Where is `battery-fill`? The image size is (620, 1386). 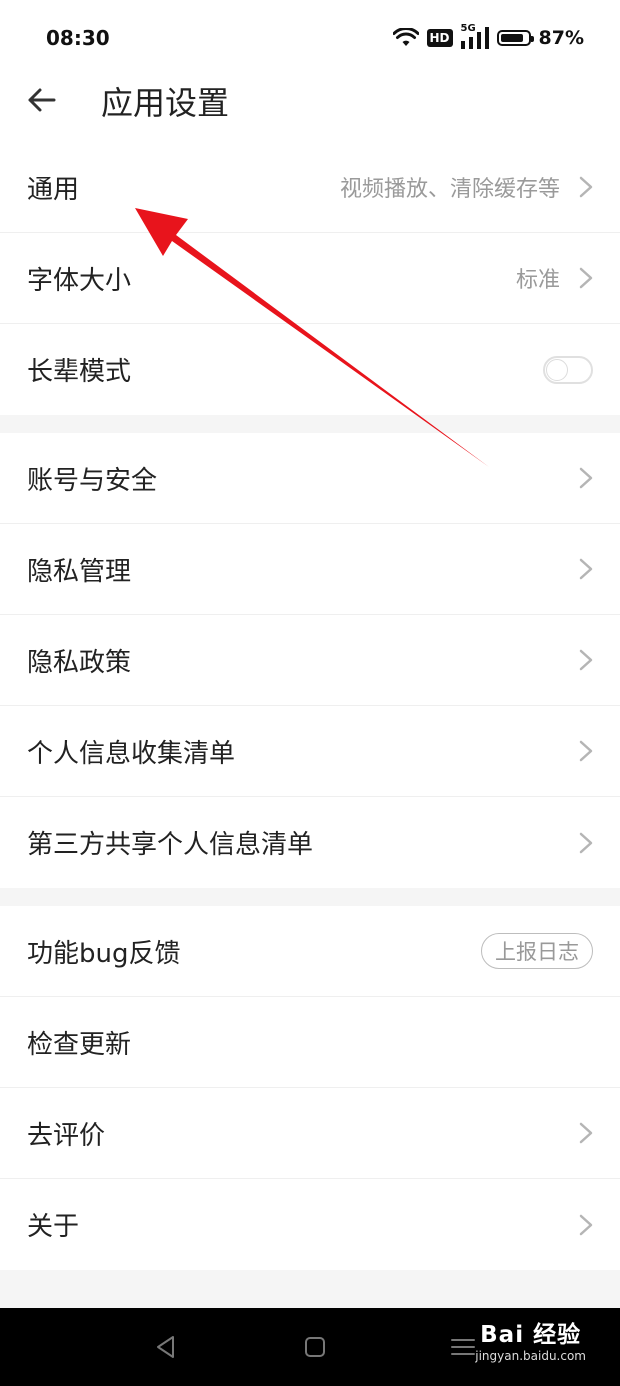
battery-fill is located at coordinates (511, 38).